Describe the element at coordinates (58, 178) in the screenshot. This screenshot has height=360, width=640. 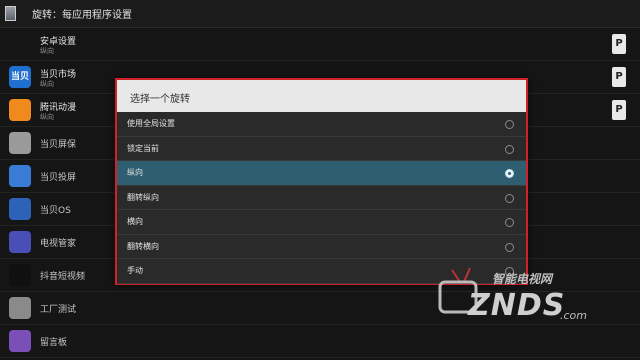
I see `app-name: 当贝投屏` at that location.